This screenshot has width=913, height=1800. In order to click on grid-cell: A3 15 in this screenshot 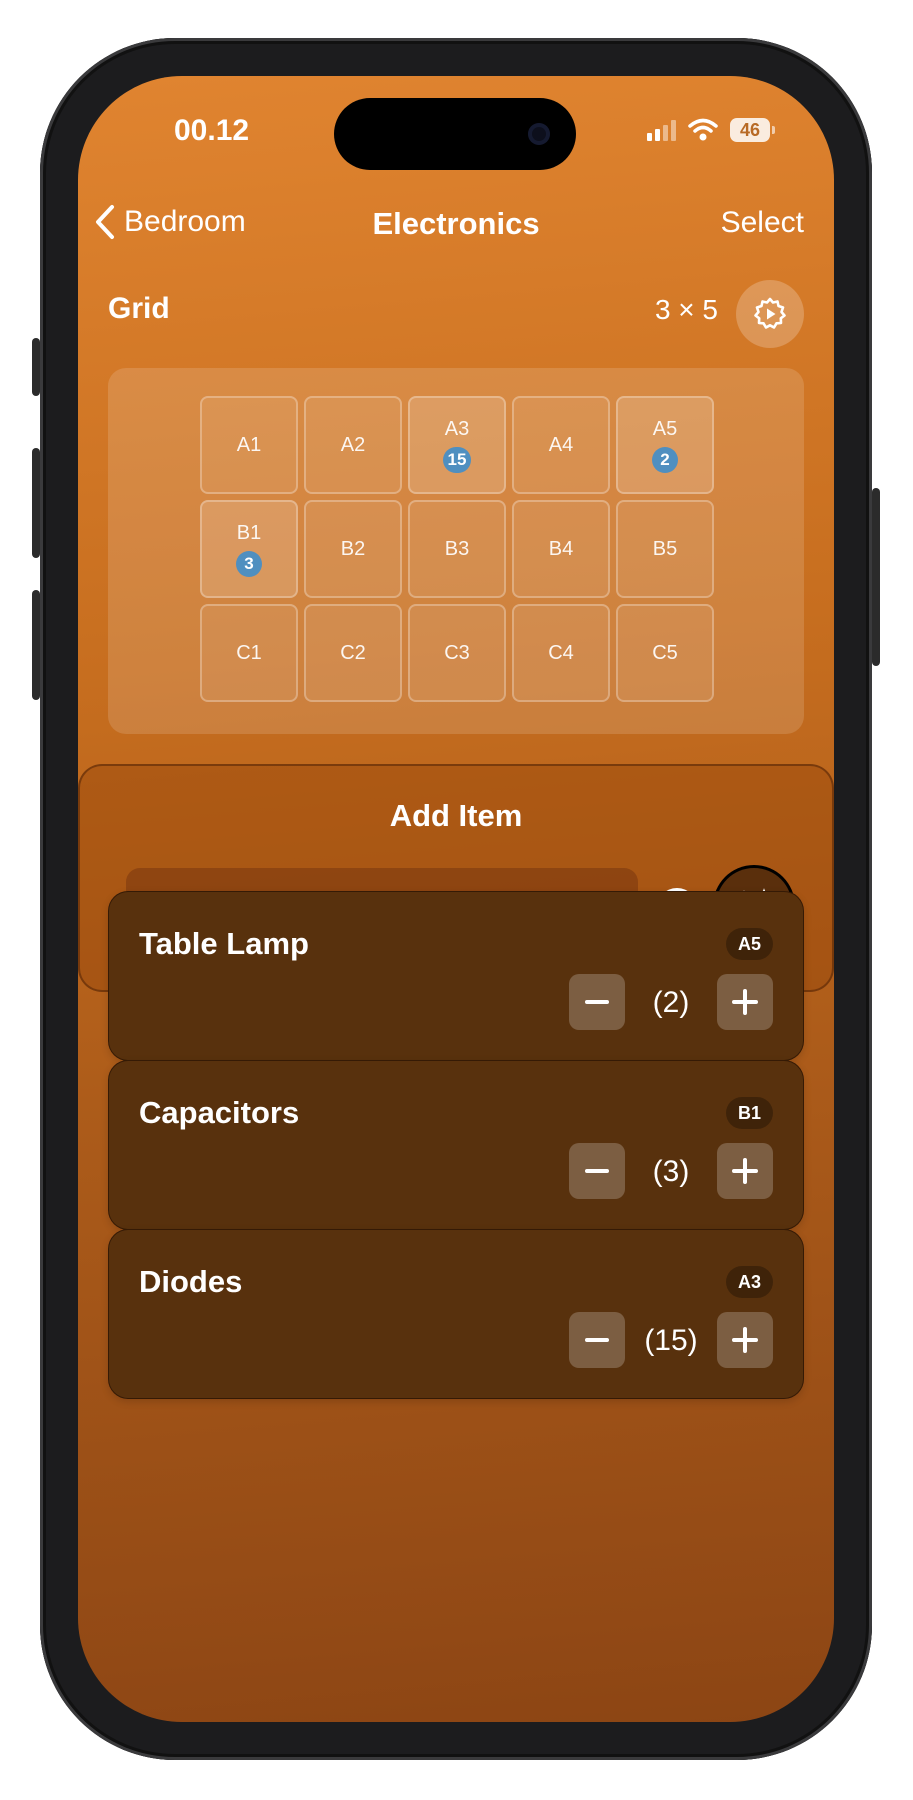, I will do `click(457, 445)`.